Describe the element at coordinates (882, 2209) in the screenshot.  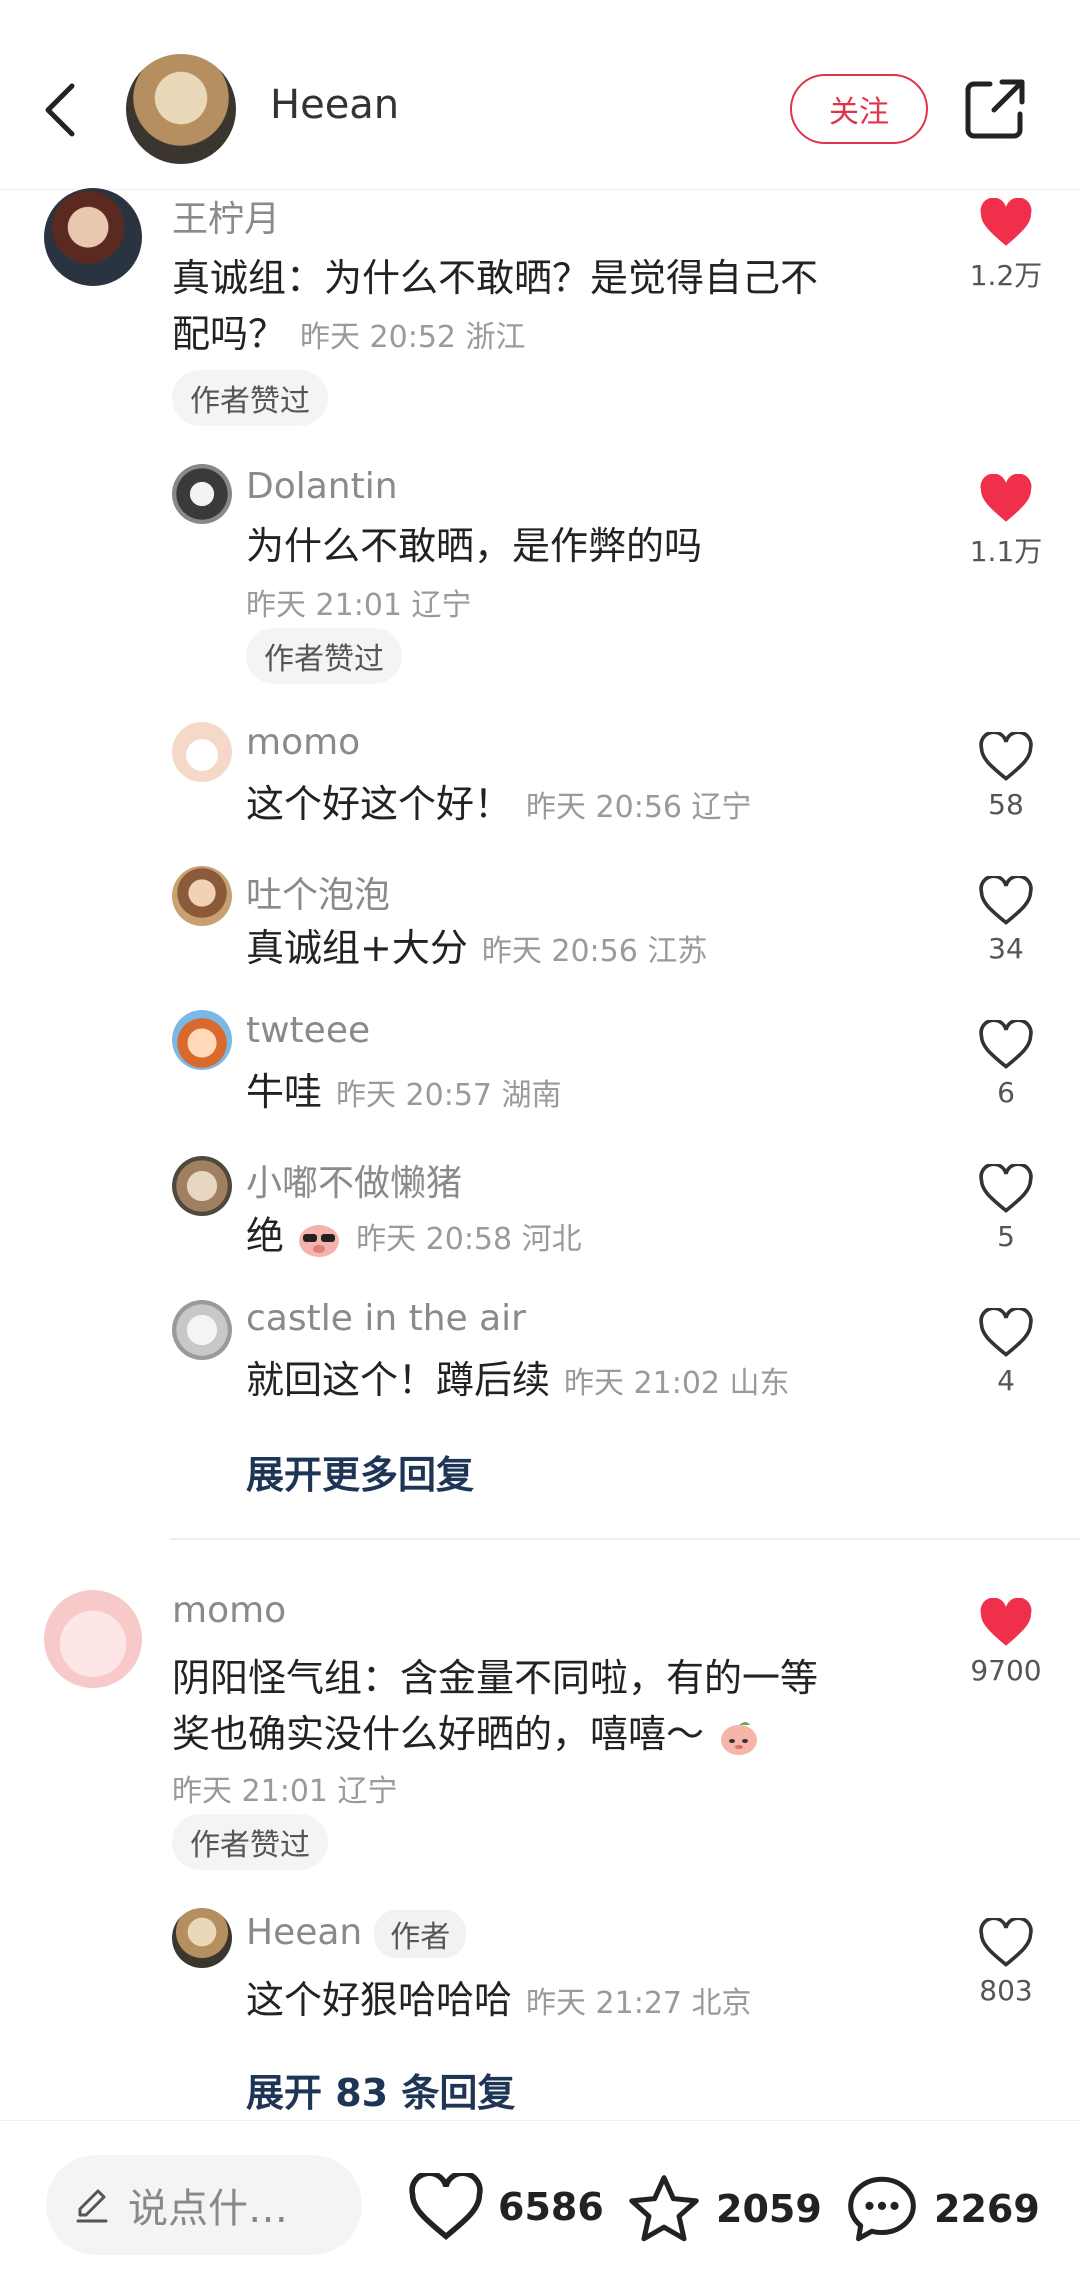
I see `comment-icon` at that location.